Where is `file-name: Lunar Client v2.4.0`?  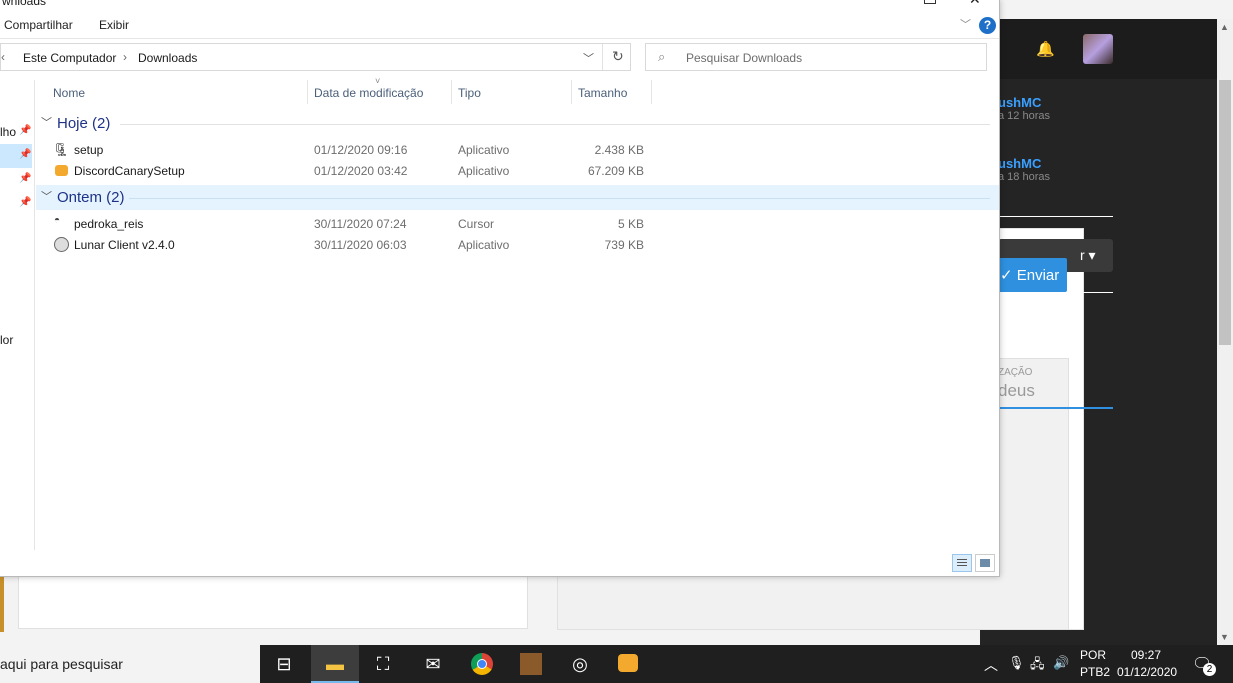 file-name: Lunar Client v2.4.0 is located at coordinates (124, 245).